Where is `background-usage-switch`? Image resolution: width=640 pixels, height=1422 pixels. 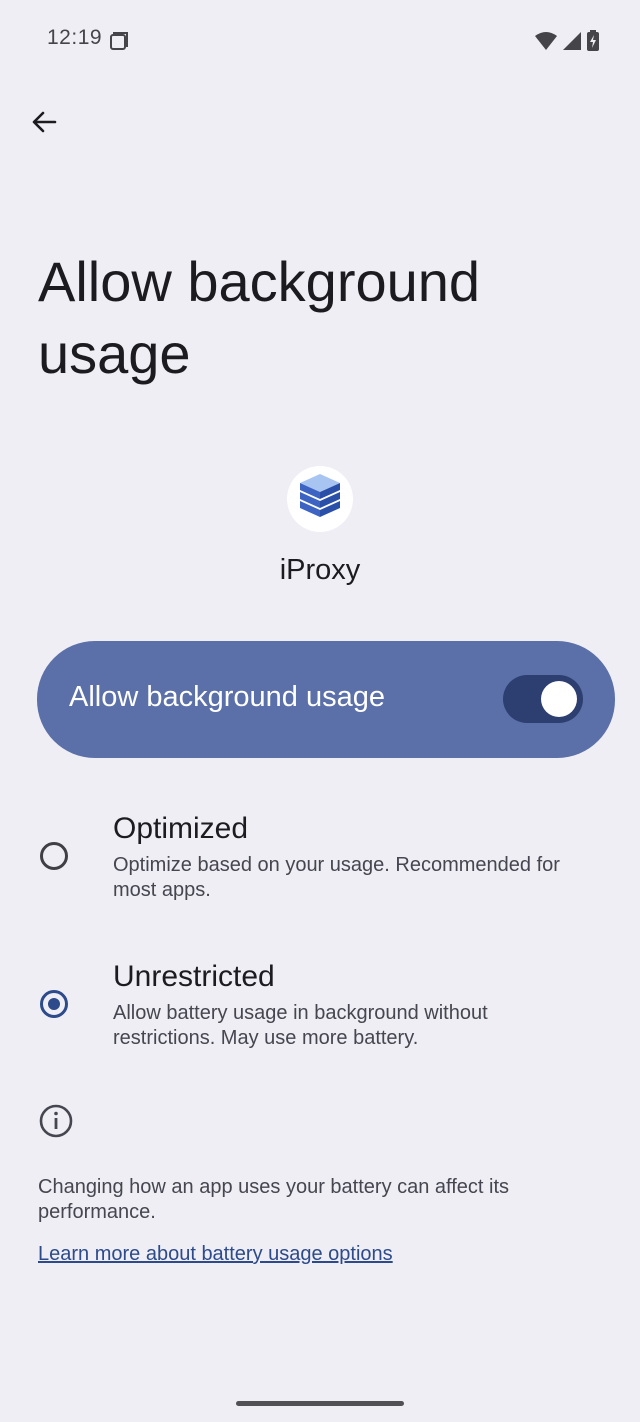
background-usage-switch is located at coordinates (543, 699).